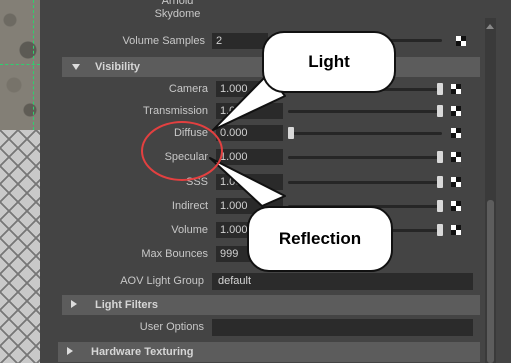 The image size is (511, 363). I want to click on highlight-circle, so click(182, 151).